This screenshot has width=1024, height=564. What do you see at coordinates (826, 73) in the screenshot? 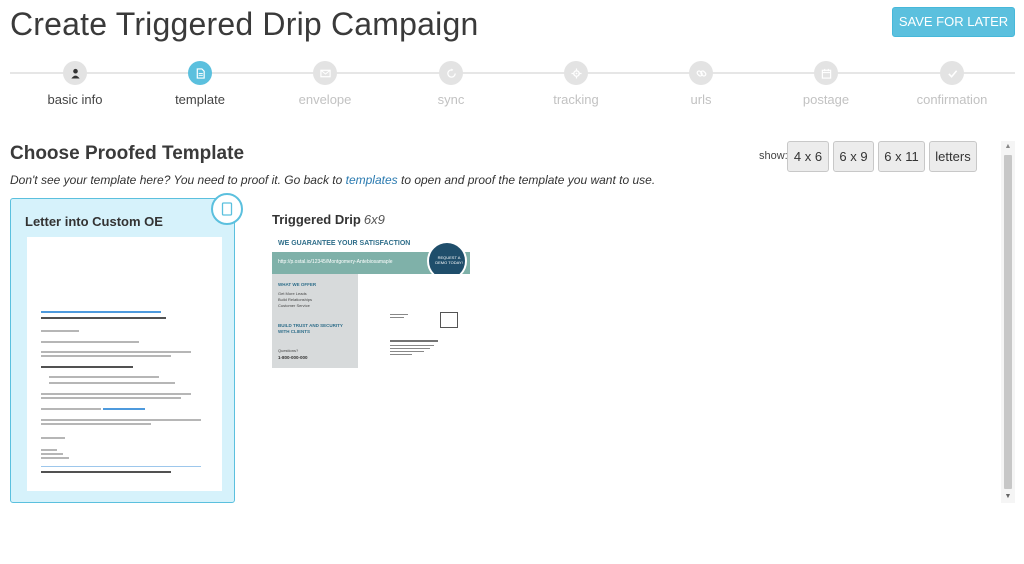
I see `calendar-icon` at bounding box center [826, 73].